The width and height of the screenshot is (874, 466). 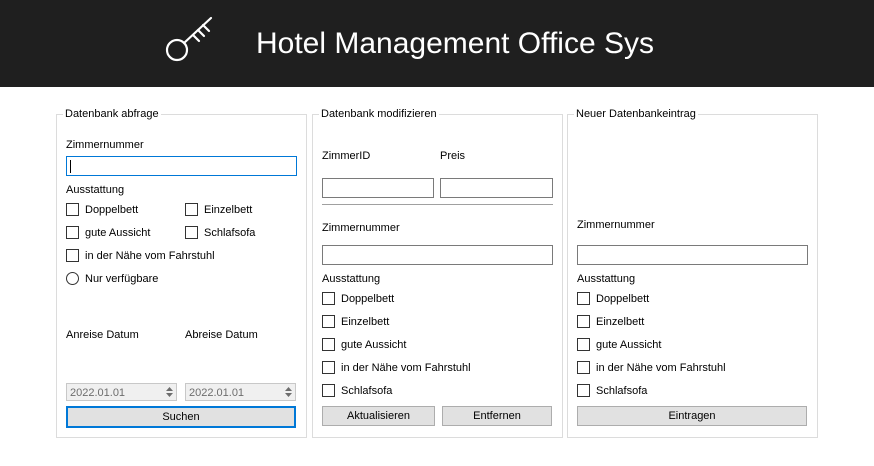 What do you see at coordinates (692, 416) in the screenshot?
I see `add-entry-button: Eintragen` at bounding box center [692, 416].